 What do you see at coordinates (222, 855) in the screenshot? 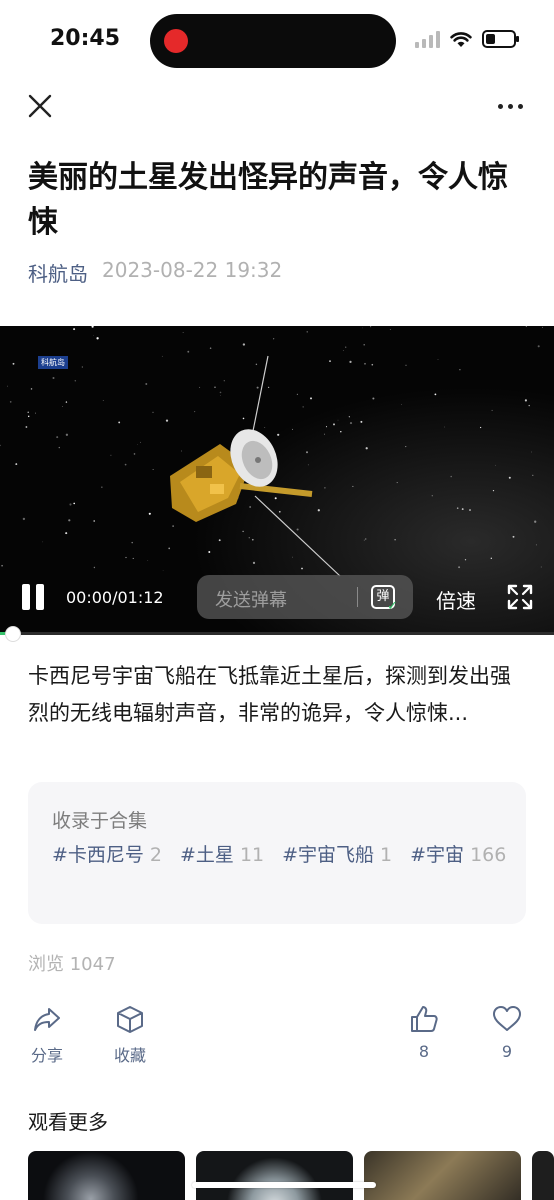
I see `collection-tag: #土星 11` at bounding box center [222, 855].